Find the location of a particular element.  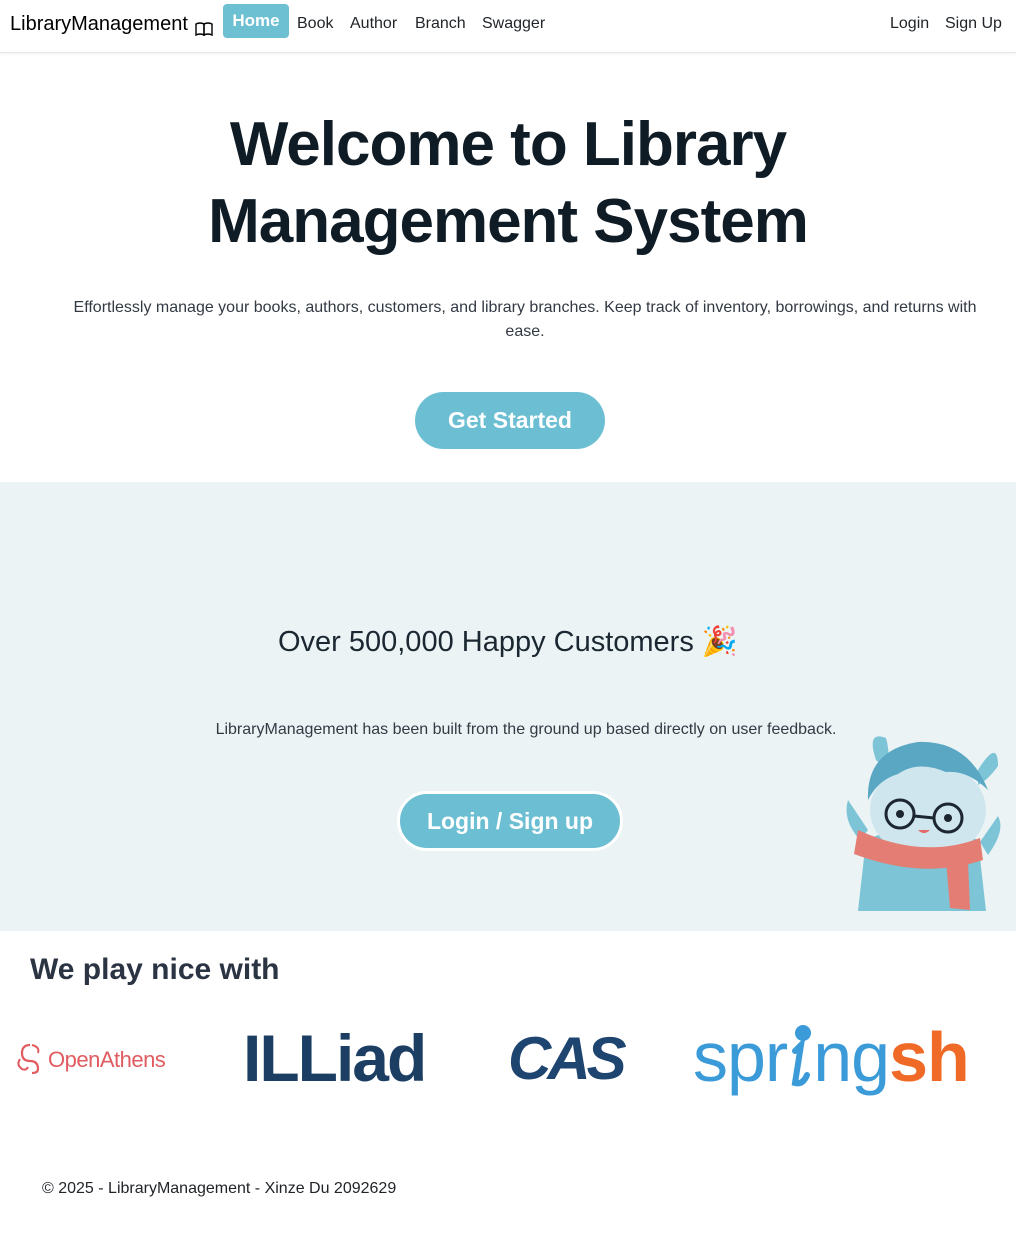

mascot-illustration is located at coordinates (923, 820).